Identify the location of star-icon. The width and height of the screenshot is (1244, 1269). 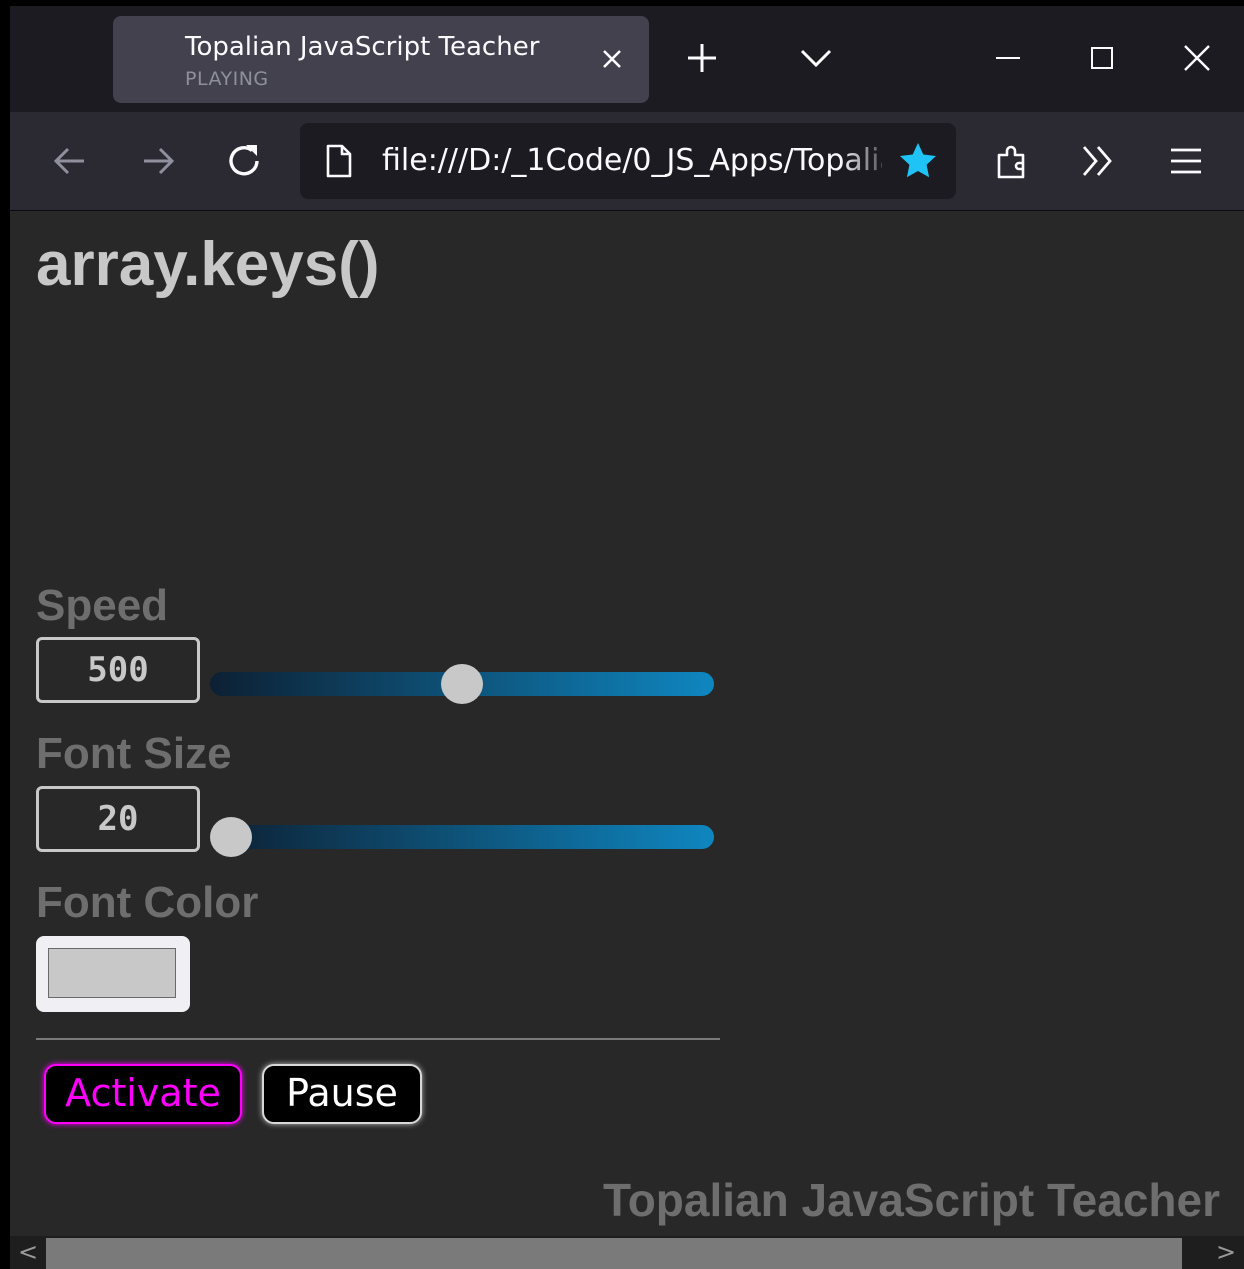
(918, 161).